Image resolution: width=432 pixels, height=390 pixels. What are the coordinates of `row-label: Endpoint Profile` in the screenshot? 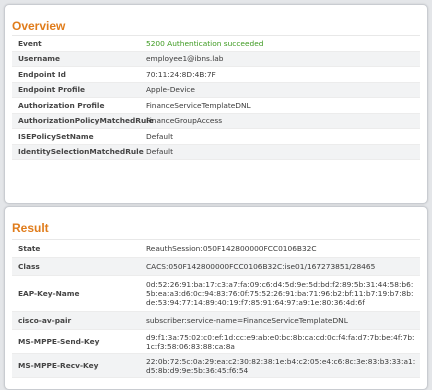 It's located at (52, 90).